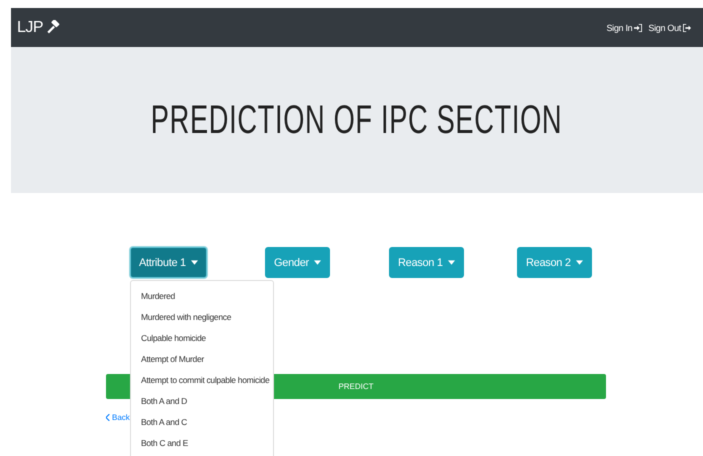 The width and height of the screenshot is (703, 456). Describe the element at coordinates (638, 28) in the screenshot. I see `sign-in-icon` at that location.